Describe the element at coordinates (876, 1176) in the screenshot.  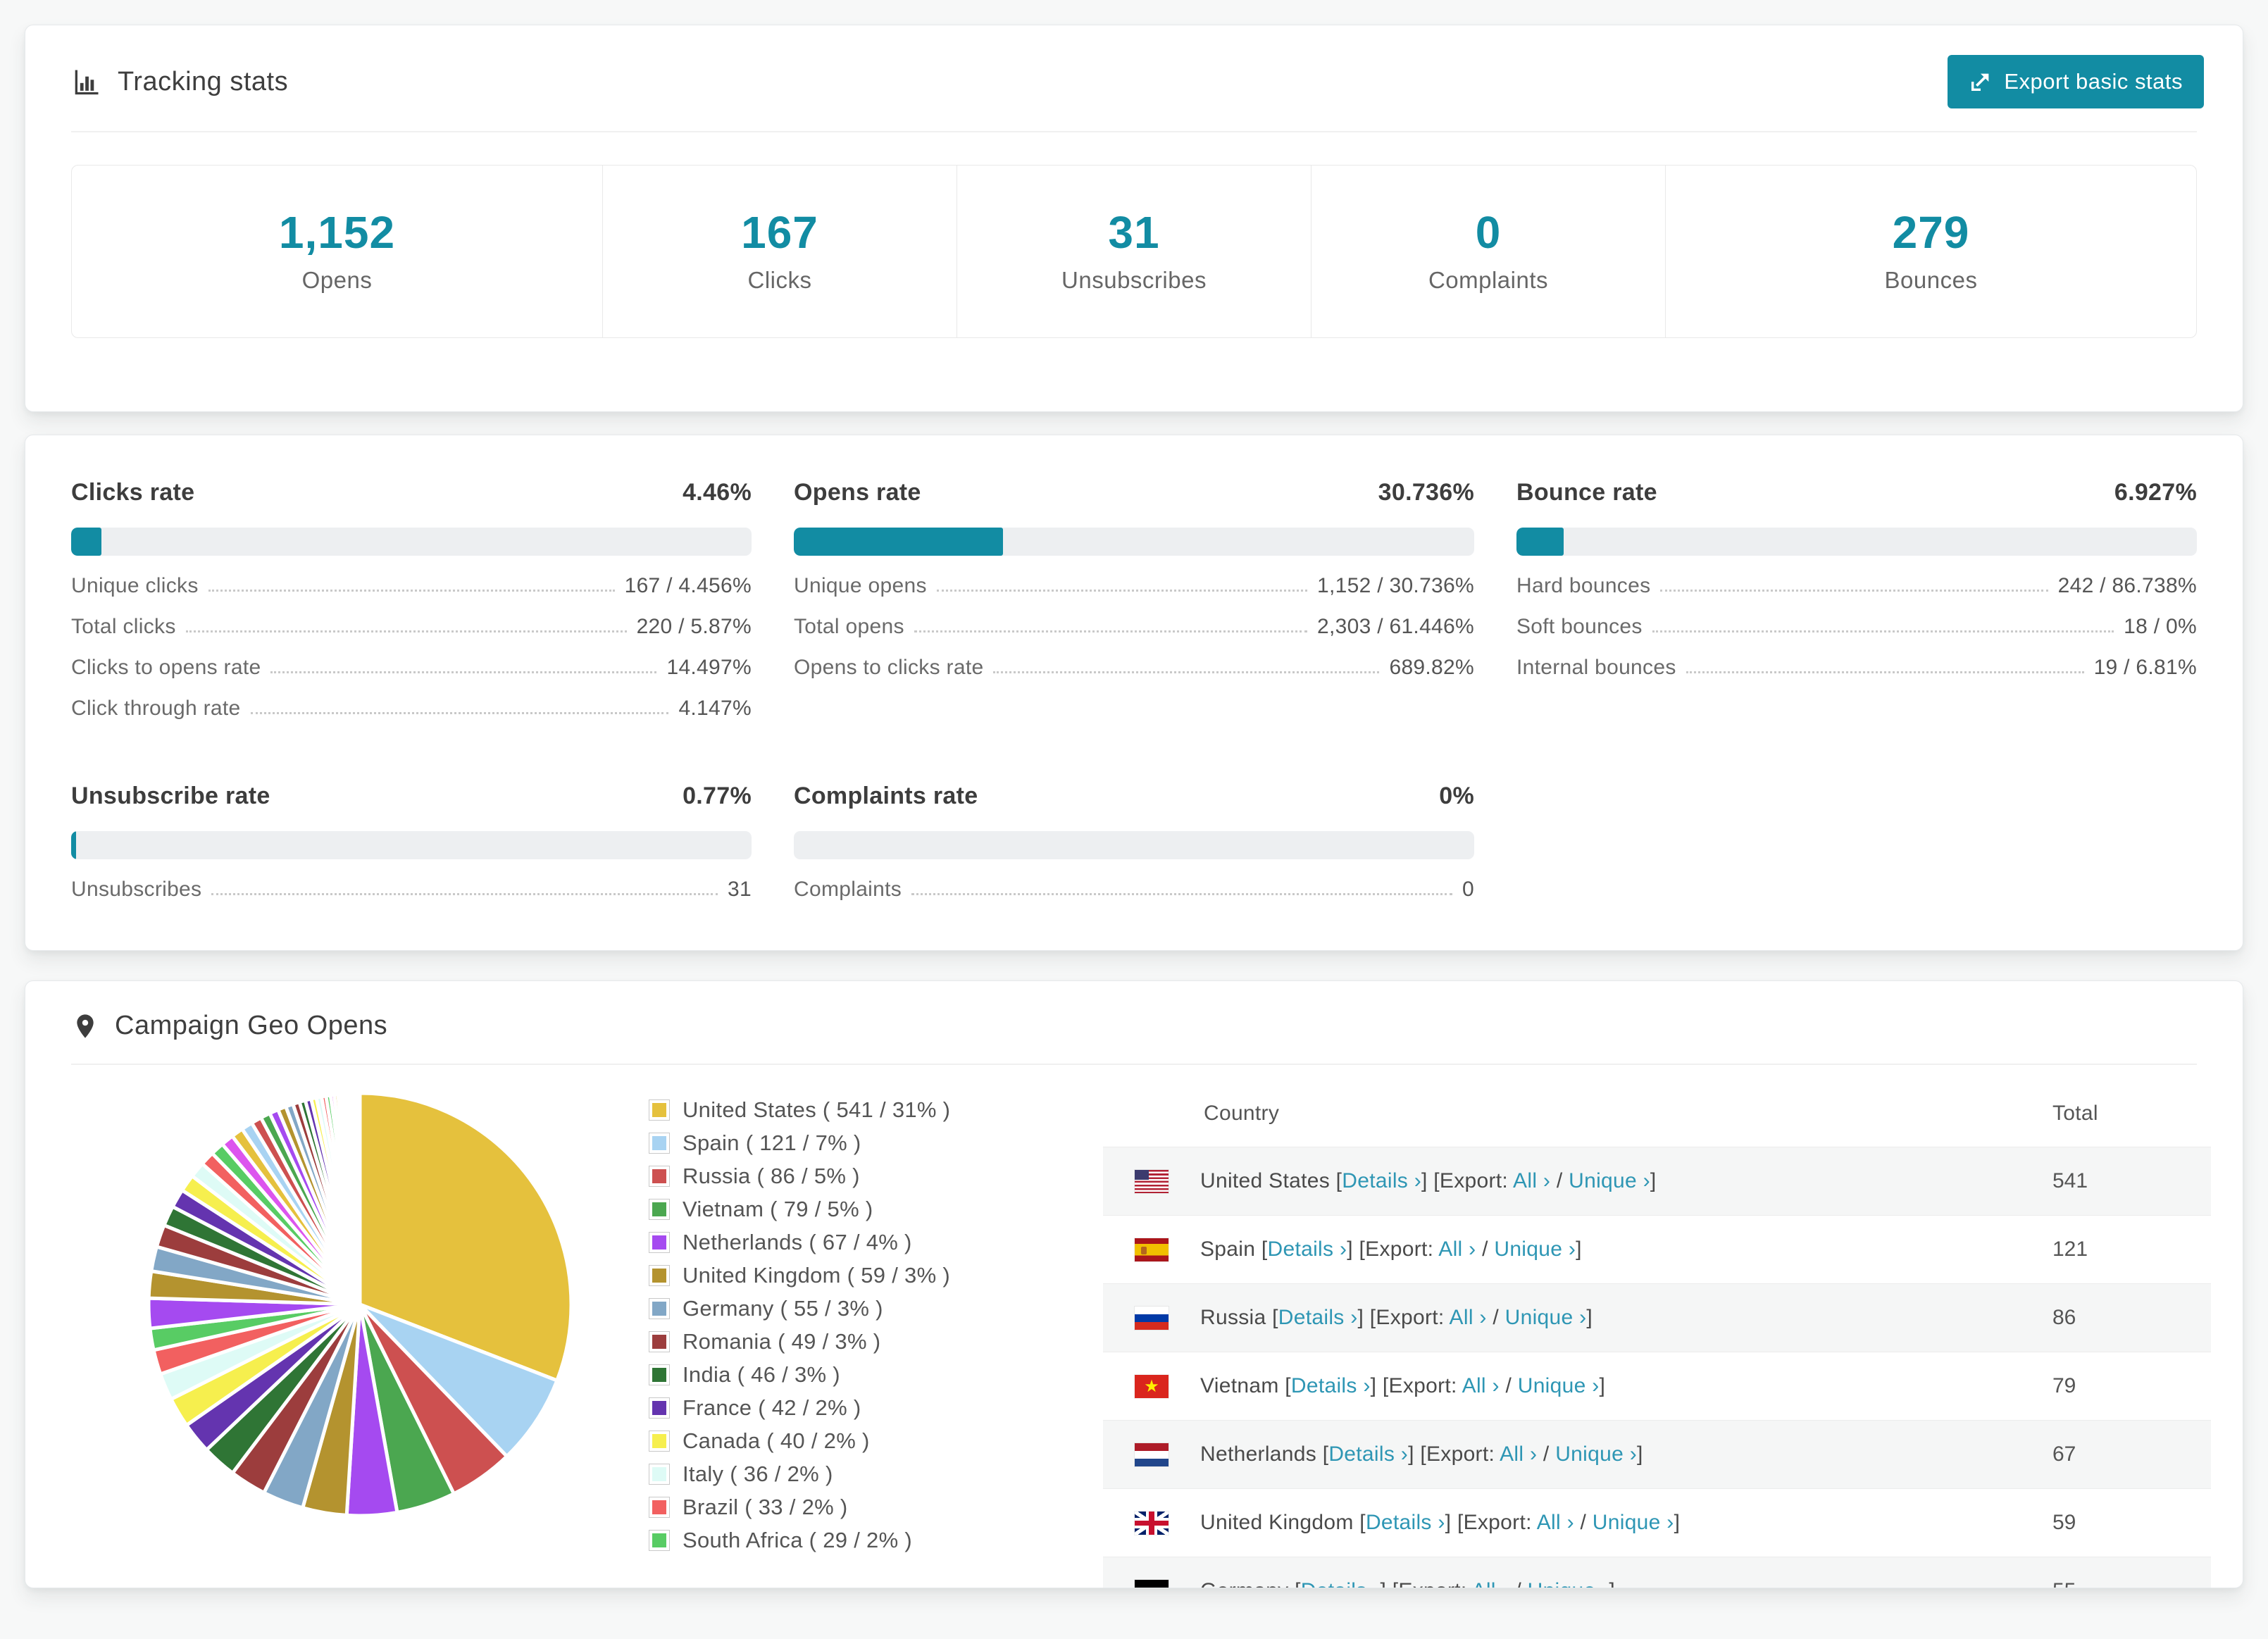
I see `legend-item: Russia ( 86 / 5% )` at that location.